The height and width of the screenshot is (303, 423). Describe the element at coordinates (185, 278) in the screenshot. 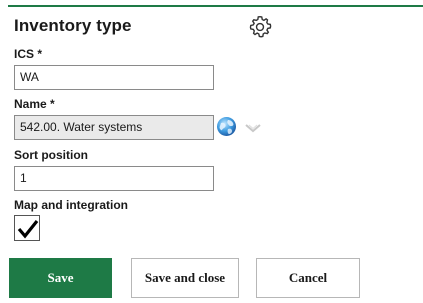

I see `save-and-close-button: Save and close` at that location.